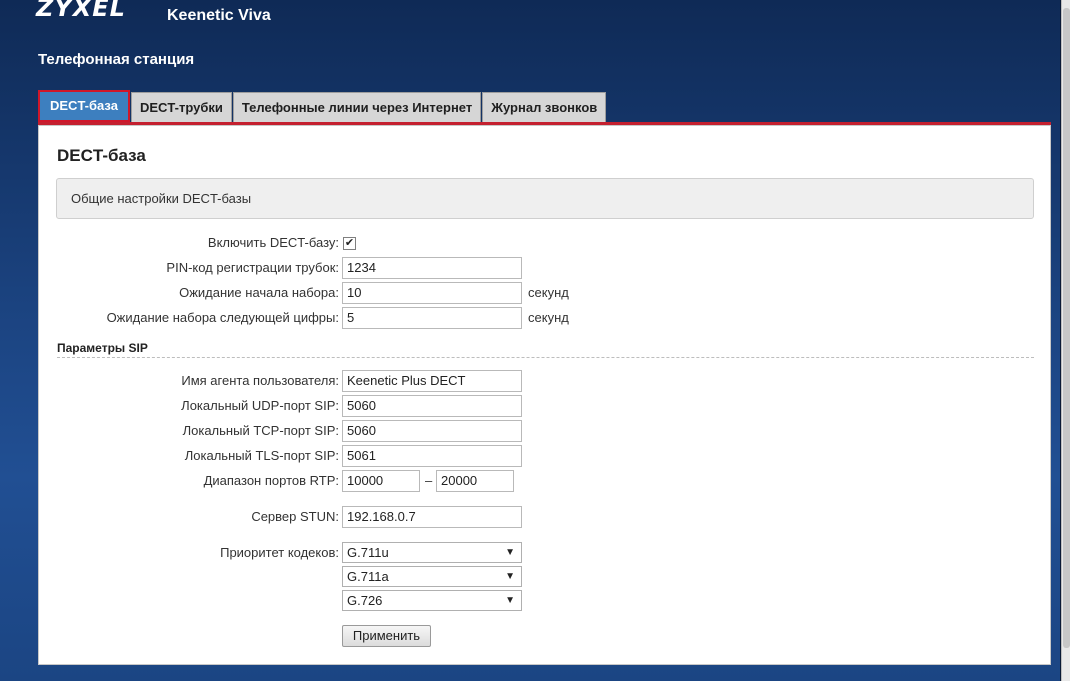 The image size is (1070, 681). Describe the element at coordinates (84, 106) in the screenshot. I see `tab-dect-base: DECT-база` at that location.